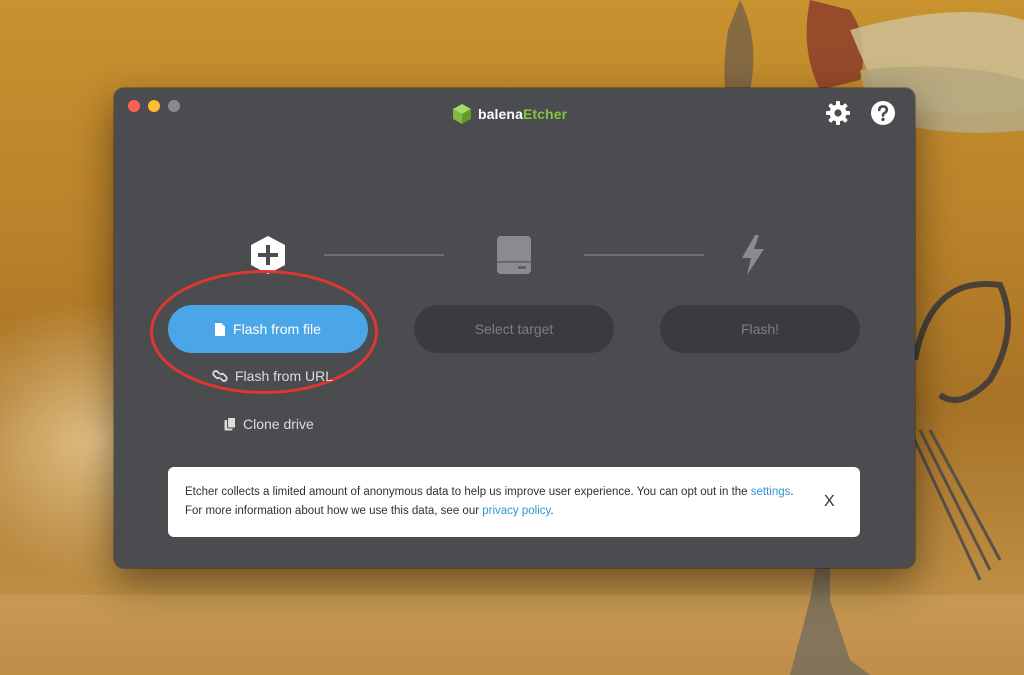 The width and height of the screenshot is (1024, 675). I want to click on flash-from-url-label: Flash from URL, so click(284, 376).